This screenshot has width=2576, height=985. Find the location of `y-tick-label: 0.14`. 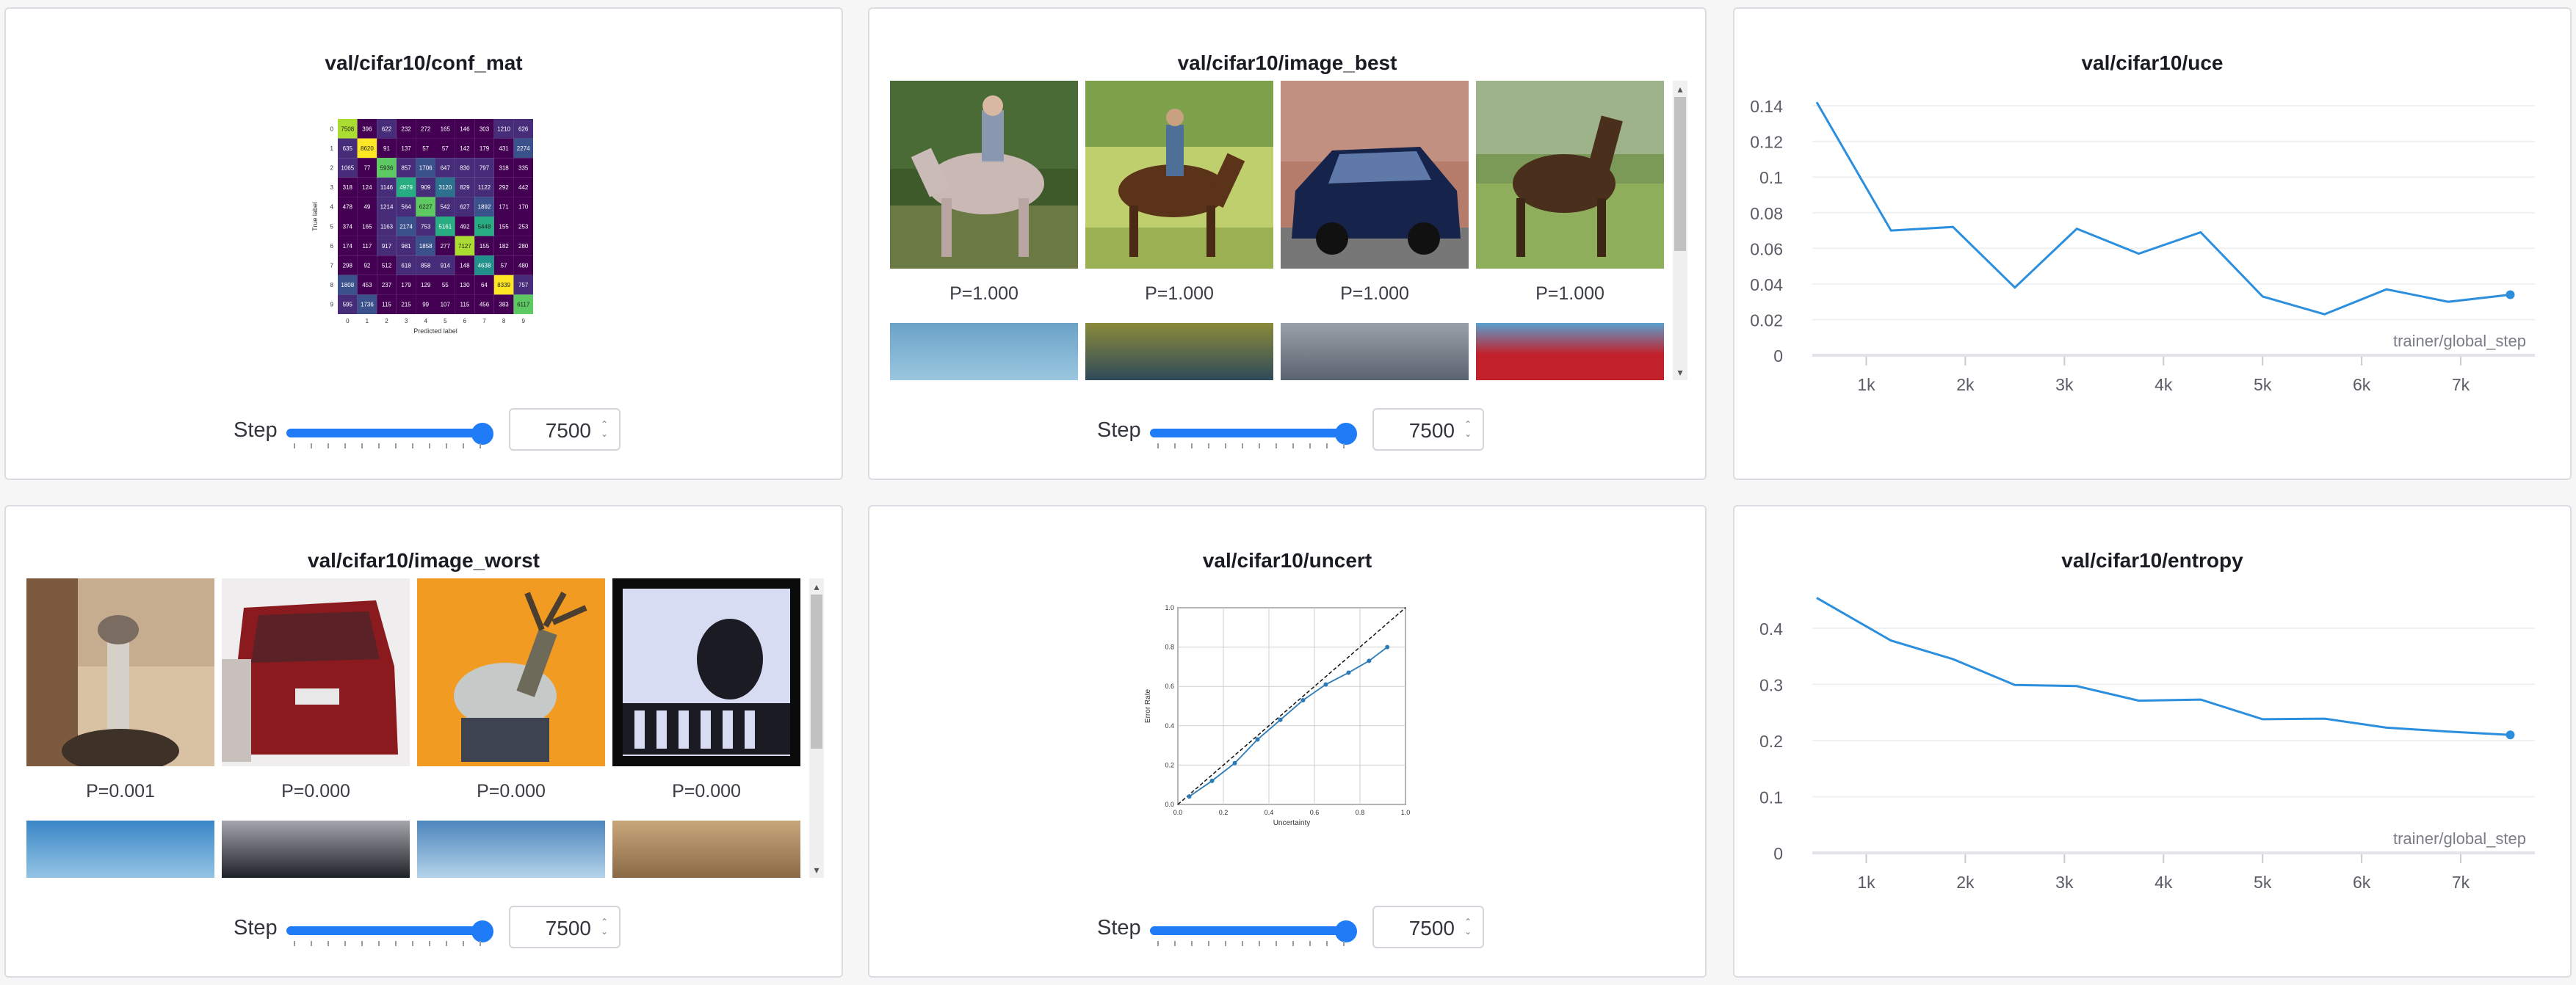

y-tick-label: 0.14 is located at coordinates (1766, 106).